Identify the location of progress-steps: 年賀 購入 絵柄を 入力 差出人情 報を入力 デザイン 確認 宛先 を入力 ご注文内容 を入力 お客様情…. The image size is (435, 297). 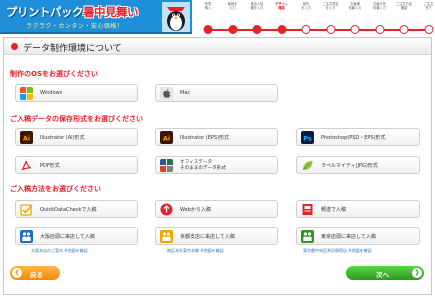
(316, 19).